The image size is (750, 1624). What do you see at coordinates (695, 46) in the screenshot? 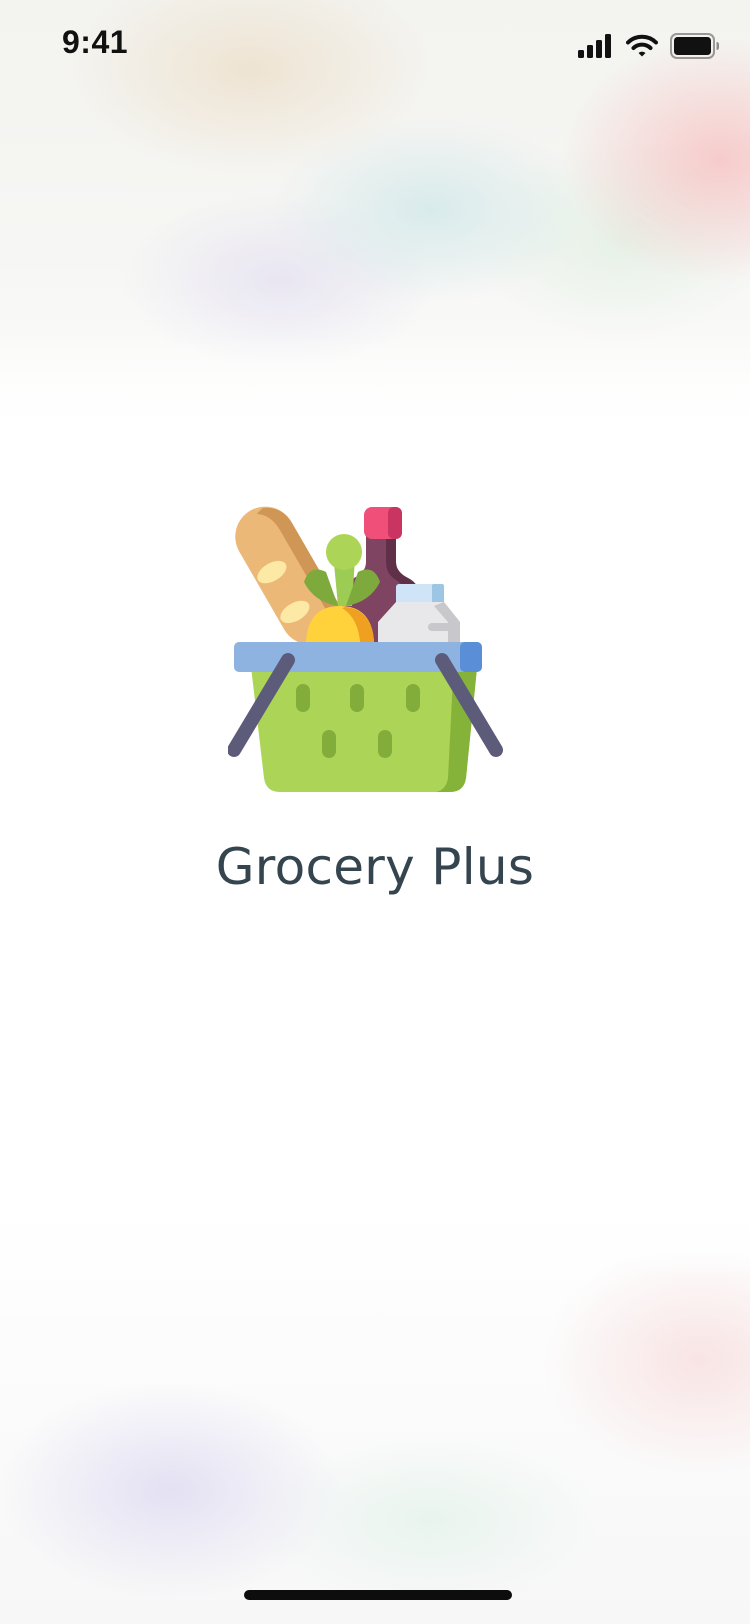
I see `battery-icon` at bounding box center [695, 46].